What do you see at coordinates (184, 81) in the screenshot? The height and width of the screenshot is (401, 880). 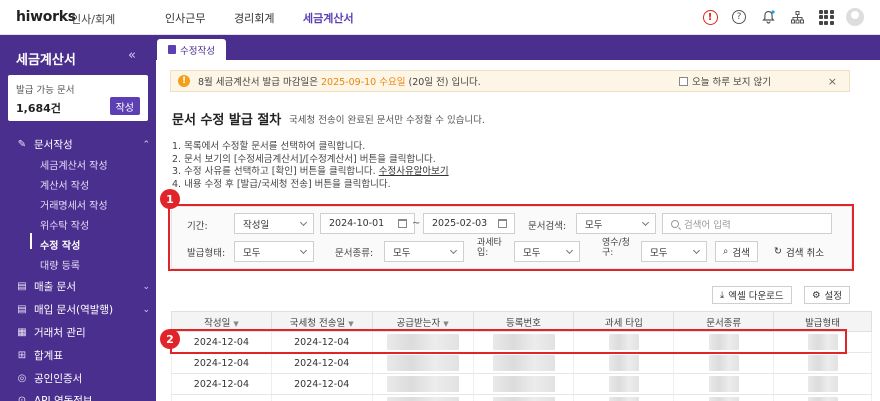 I see `info-icon: !` at bounding box center [184, 81].